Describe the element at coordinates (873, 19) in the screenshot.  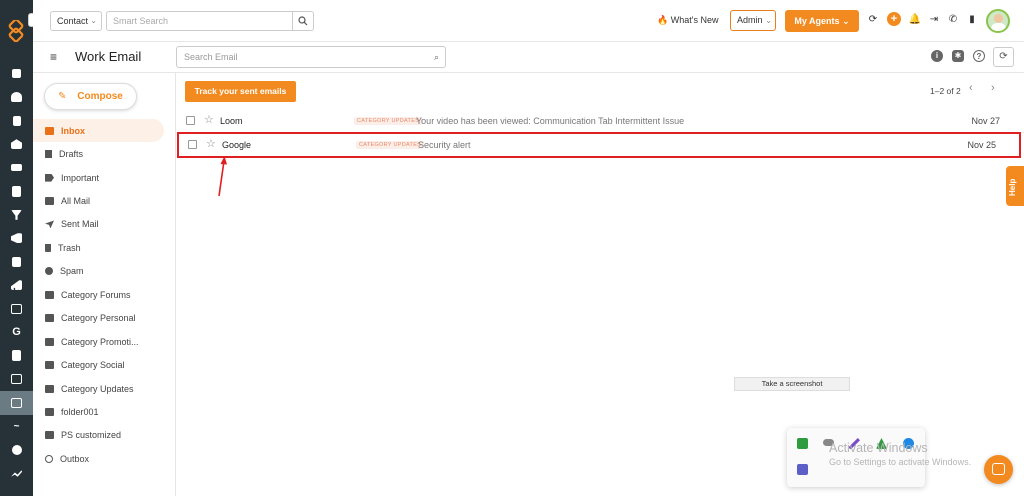
I see `sync-icon: ⟳` at that location.